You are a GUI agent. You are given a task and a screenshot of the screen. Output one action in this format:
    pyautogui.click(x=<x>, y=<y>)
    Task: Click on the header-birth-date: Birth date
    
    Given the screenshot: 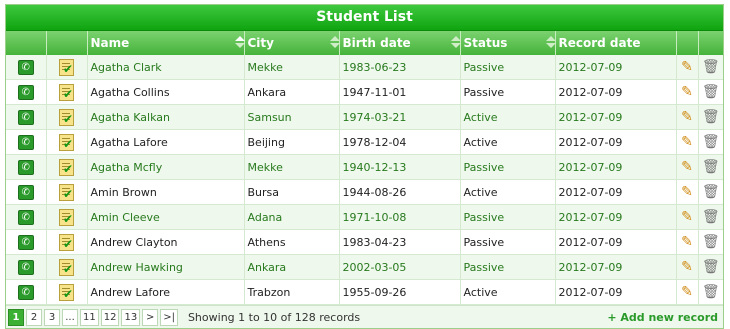 What is the action you would take?
    pyautogui.click(x=400, y=43)
    